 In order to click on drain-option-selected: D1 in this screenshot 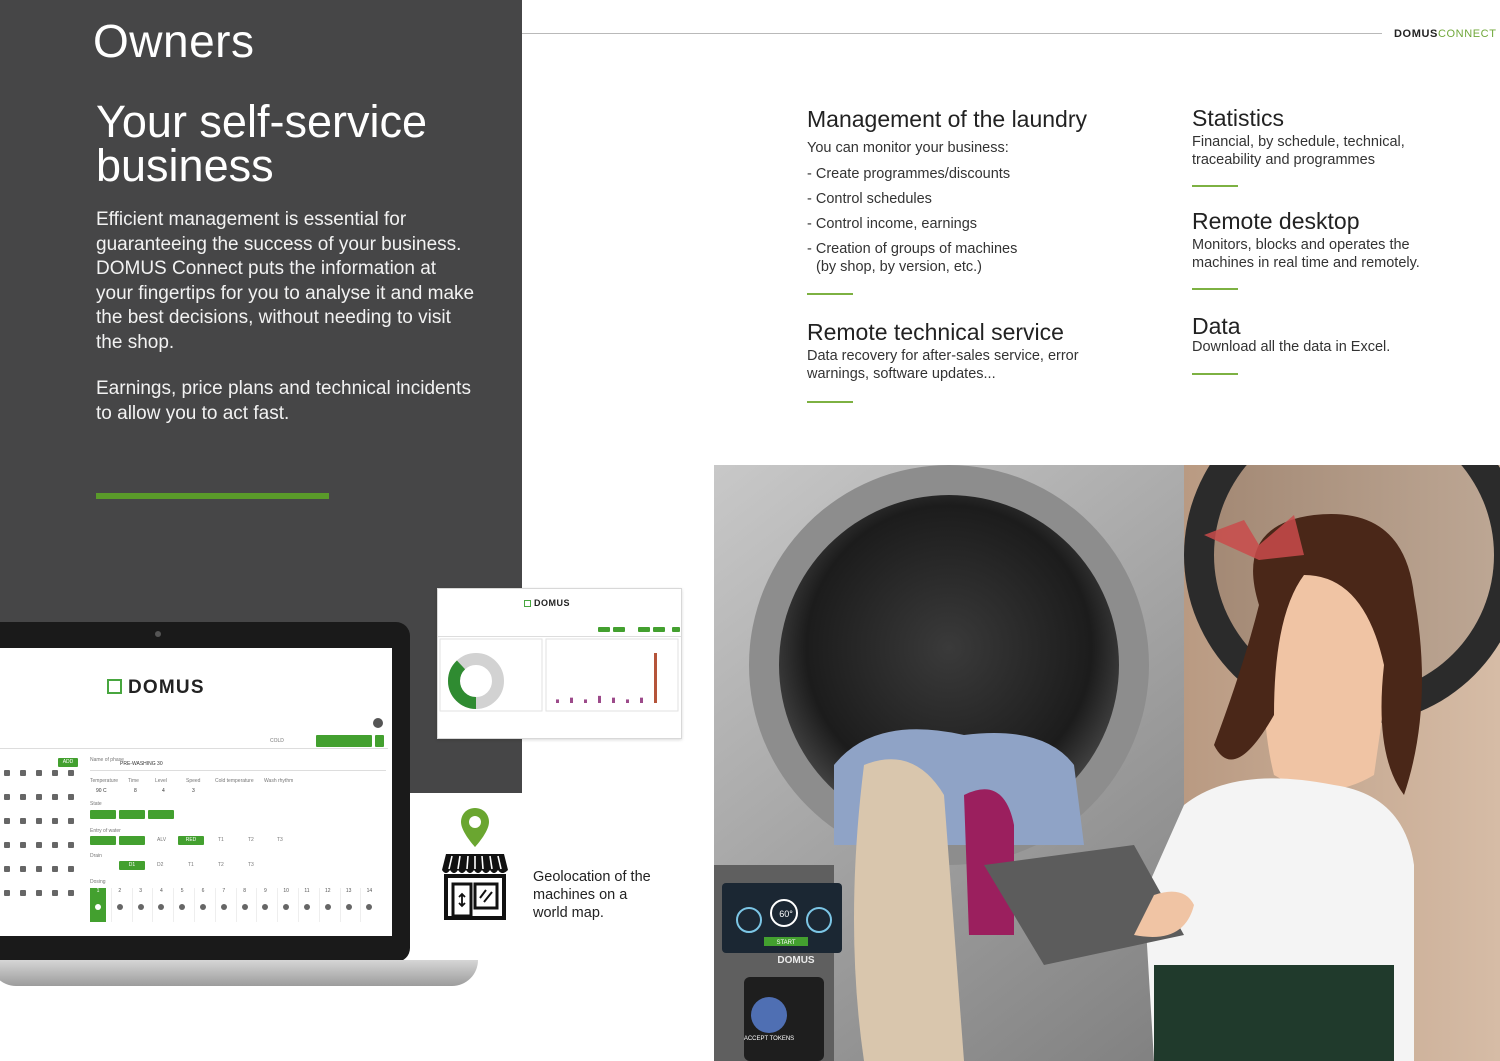, I will do `click(132, 865)`.